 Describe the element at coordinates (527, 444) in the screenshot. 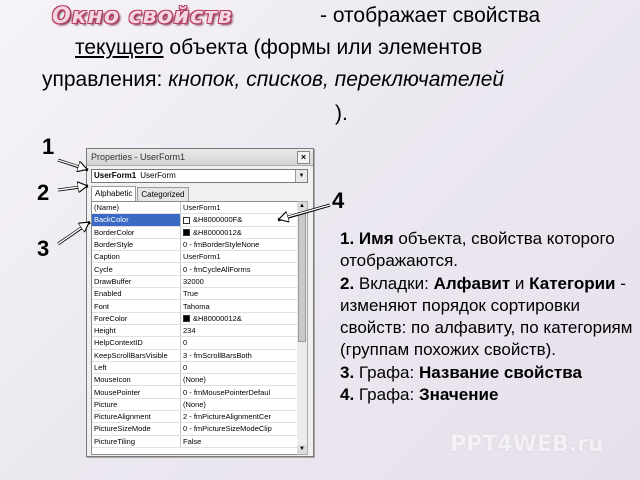

I see `watermark: PPT4WEB.ru` at that location.